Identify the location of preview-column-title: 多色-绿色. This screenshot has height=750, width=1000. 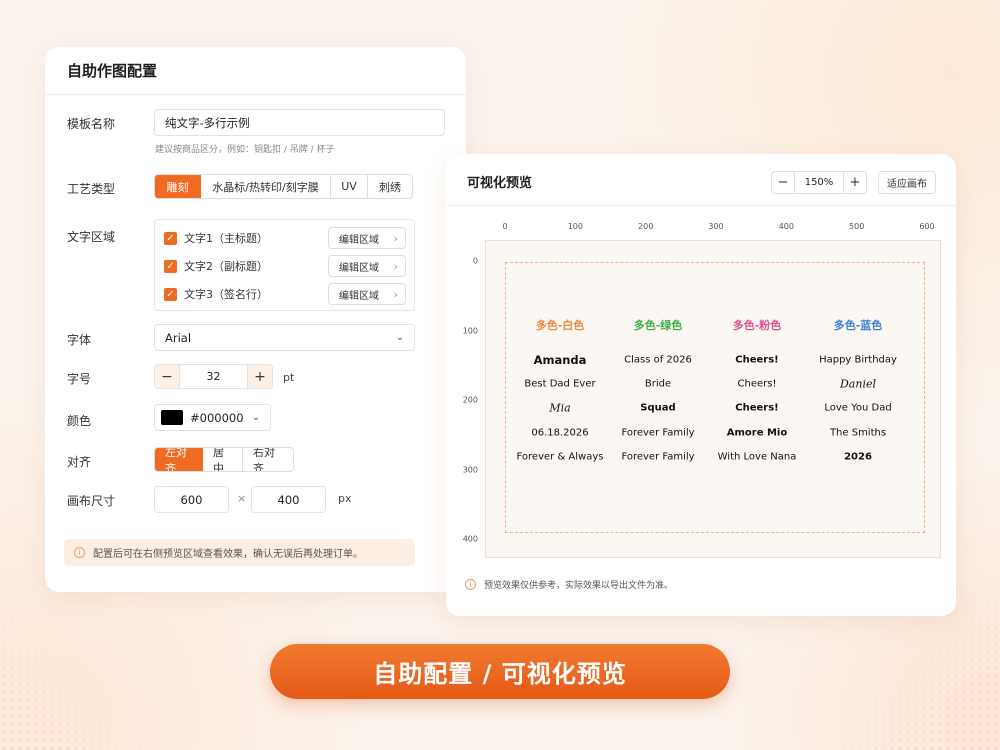
(658, 325).